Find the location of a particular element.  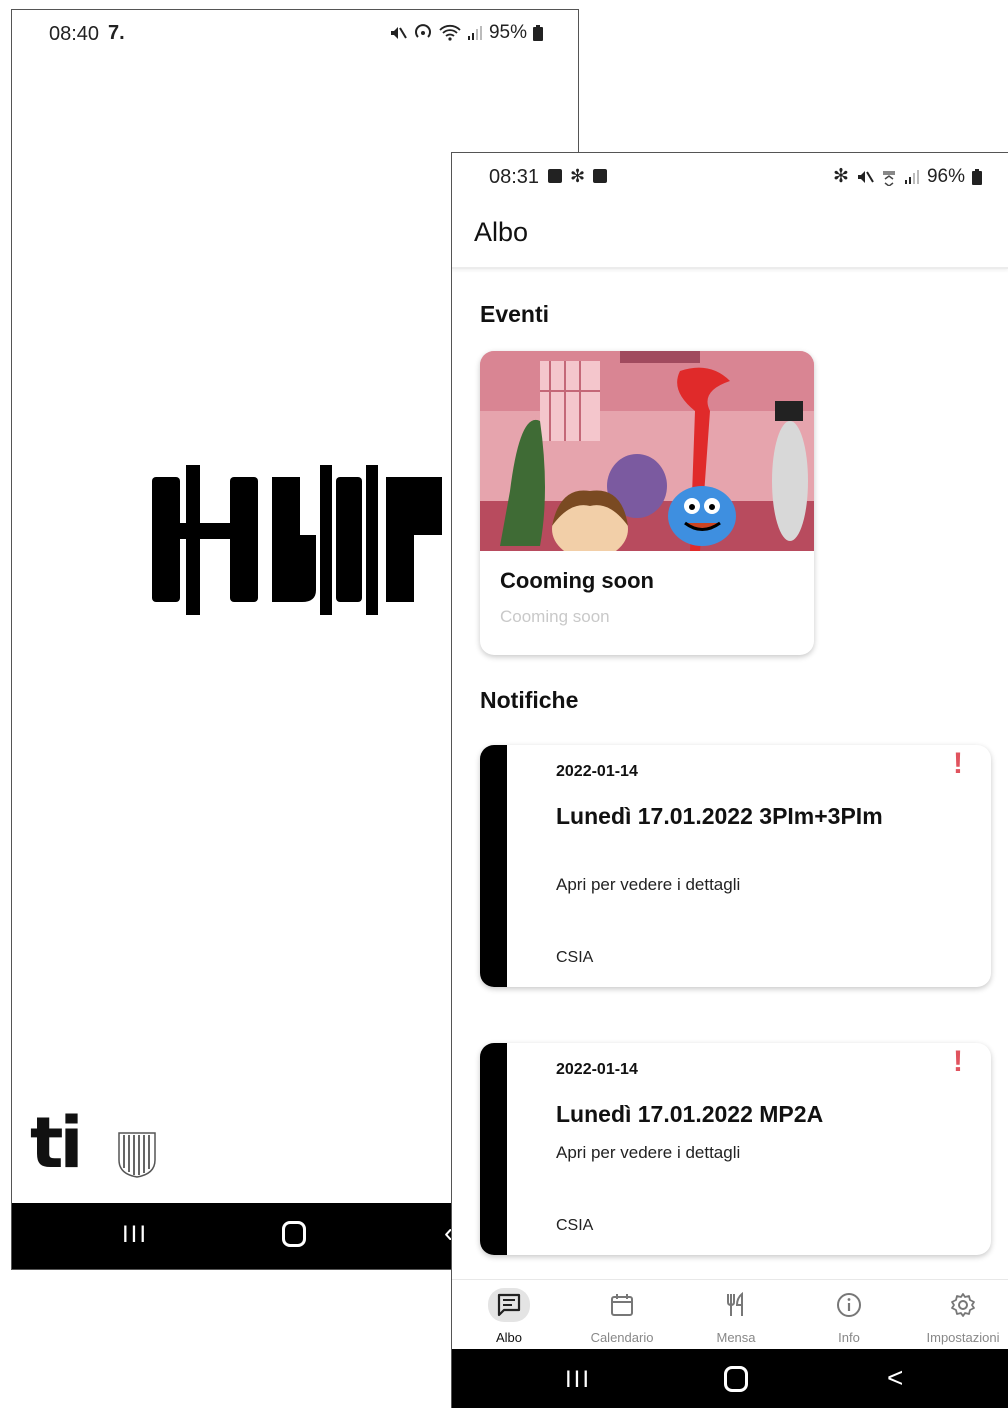

ticino-logo-text: ti is located at coordinates (57, 1143).